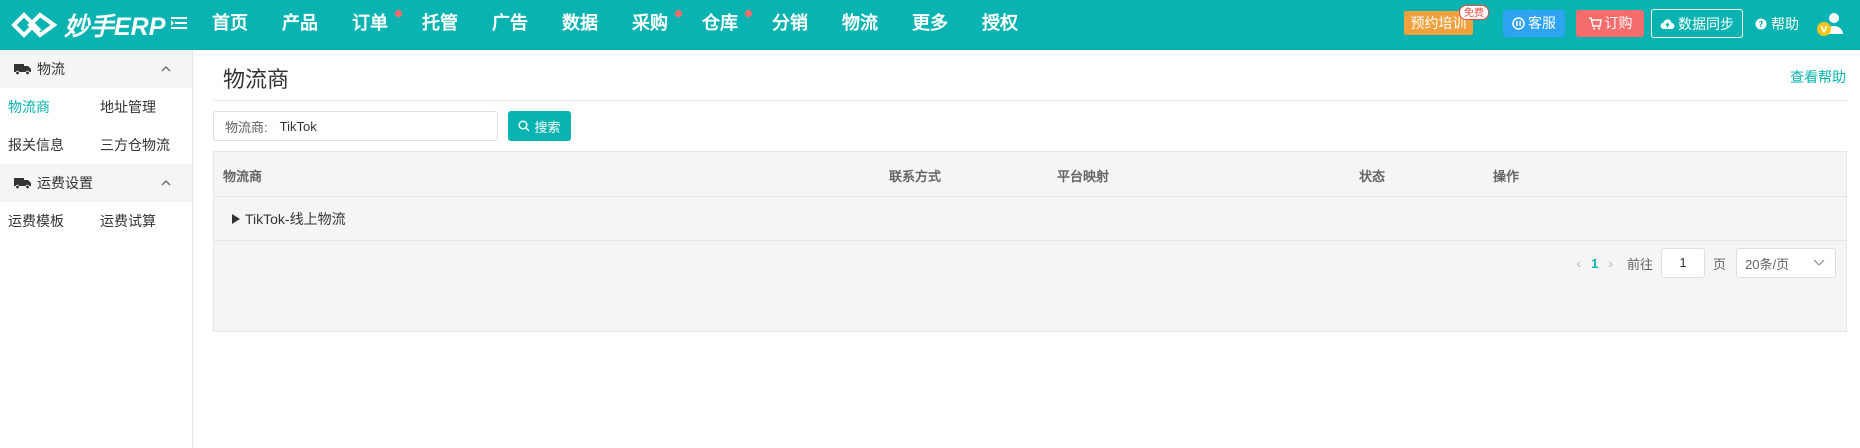  I want to click on nav-label: 采购, so click(650, 23).